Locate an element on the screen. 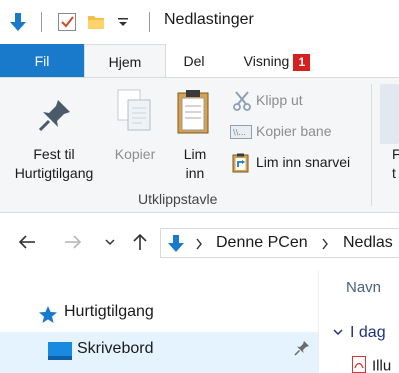  copy-label: Kopier is located at coordinates (135, 154).